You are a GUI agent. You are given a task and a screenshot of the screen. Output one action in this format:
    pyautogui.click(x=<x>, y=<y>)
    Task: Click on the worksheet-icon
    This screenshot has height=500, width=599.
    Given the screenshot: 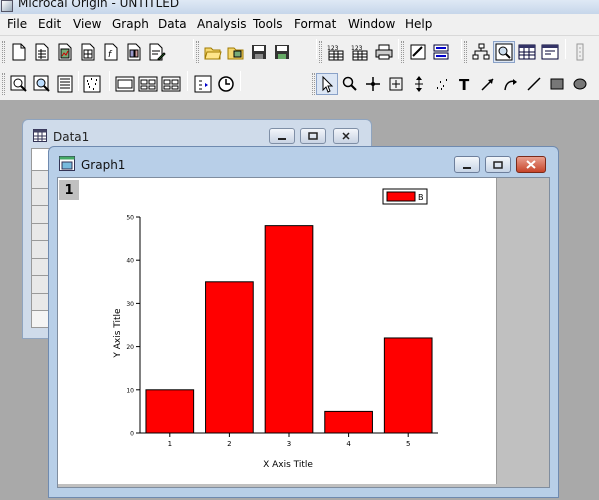 What is the action you would take?
    pyautogui.click(x=40, y=135)
    